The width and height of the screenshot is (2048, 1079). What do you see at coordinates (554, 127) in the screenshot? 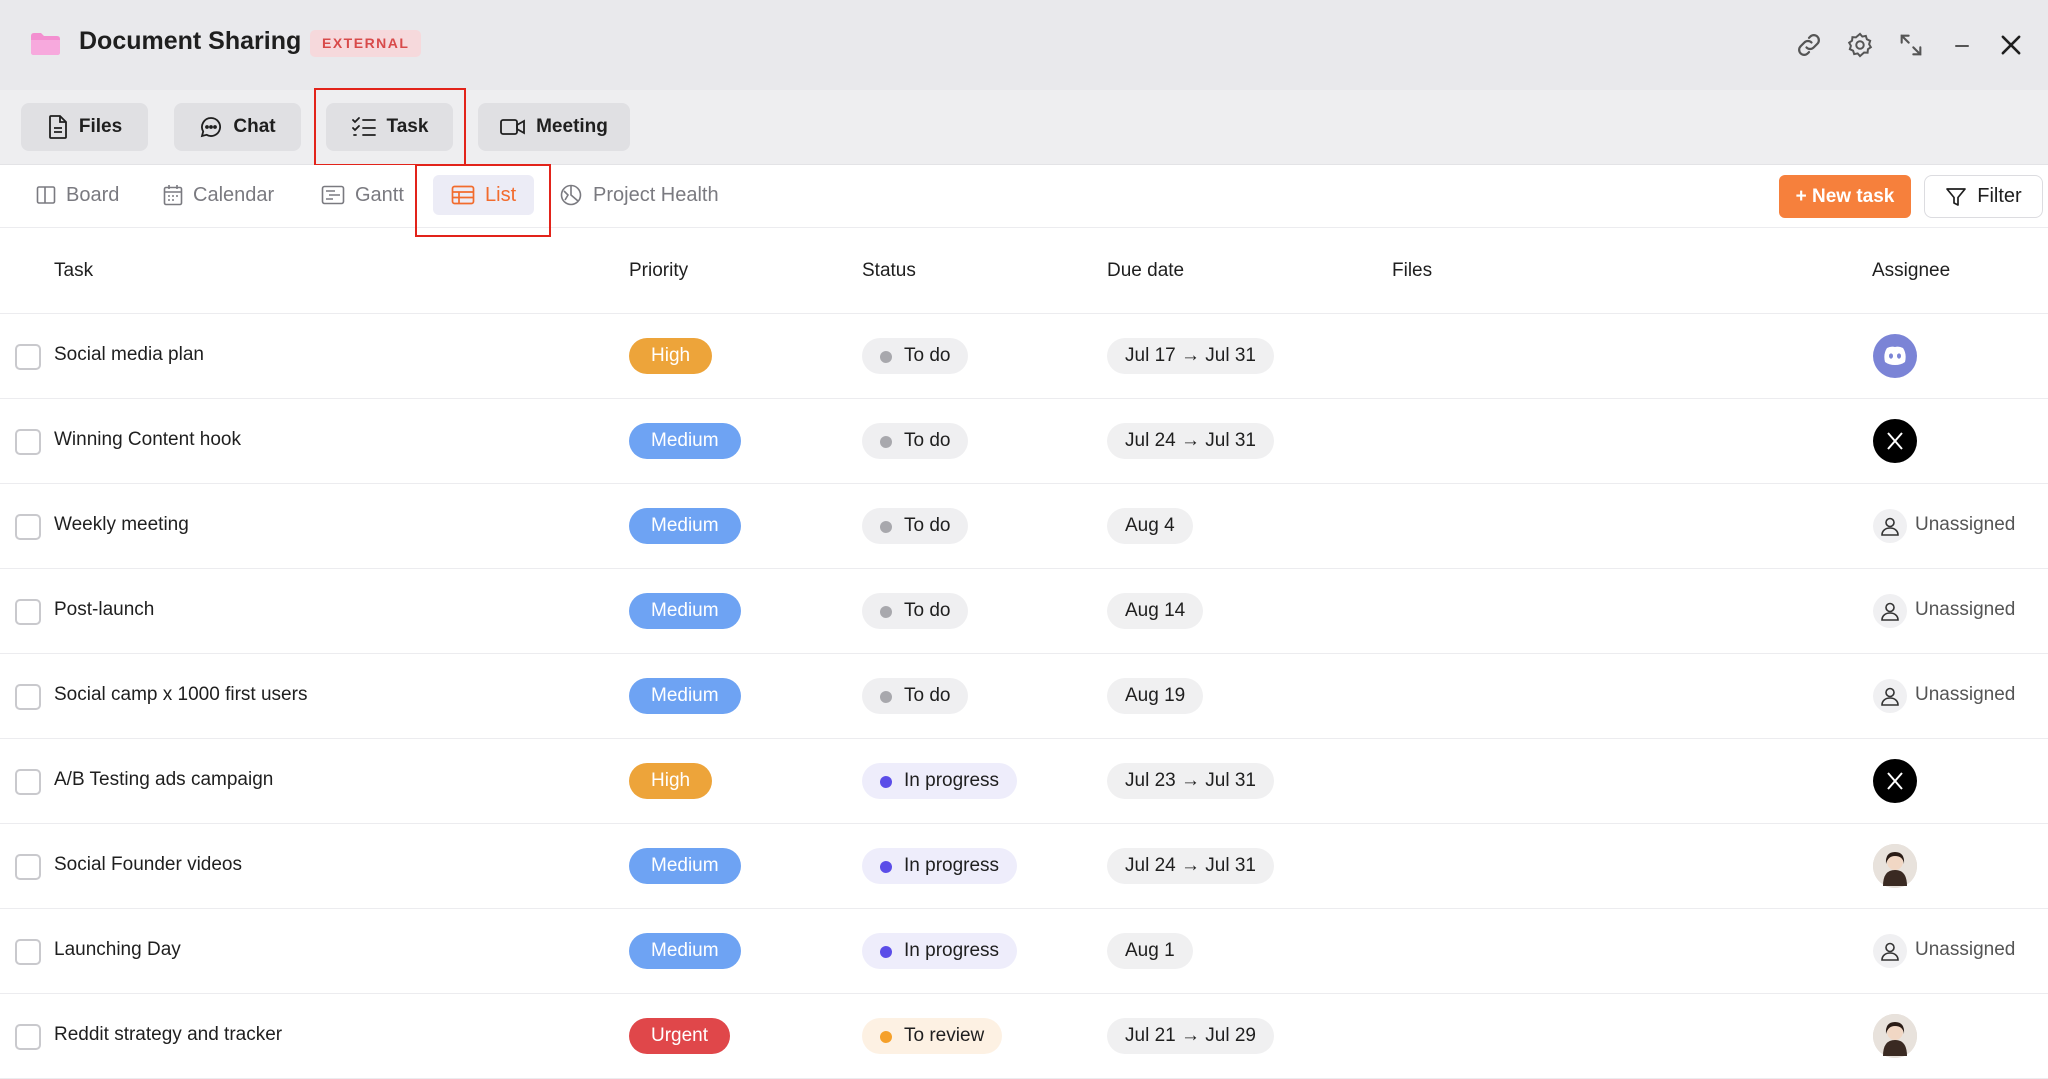
I see `tab-meeting: Meeting` at bounding box center [554, 127].